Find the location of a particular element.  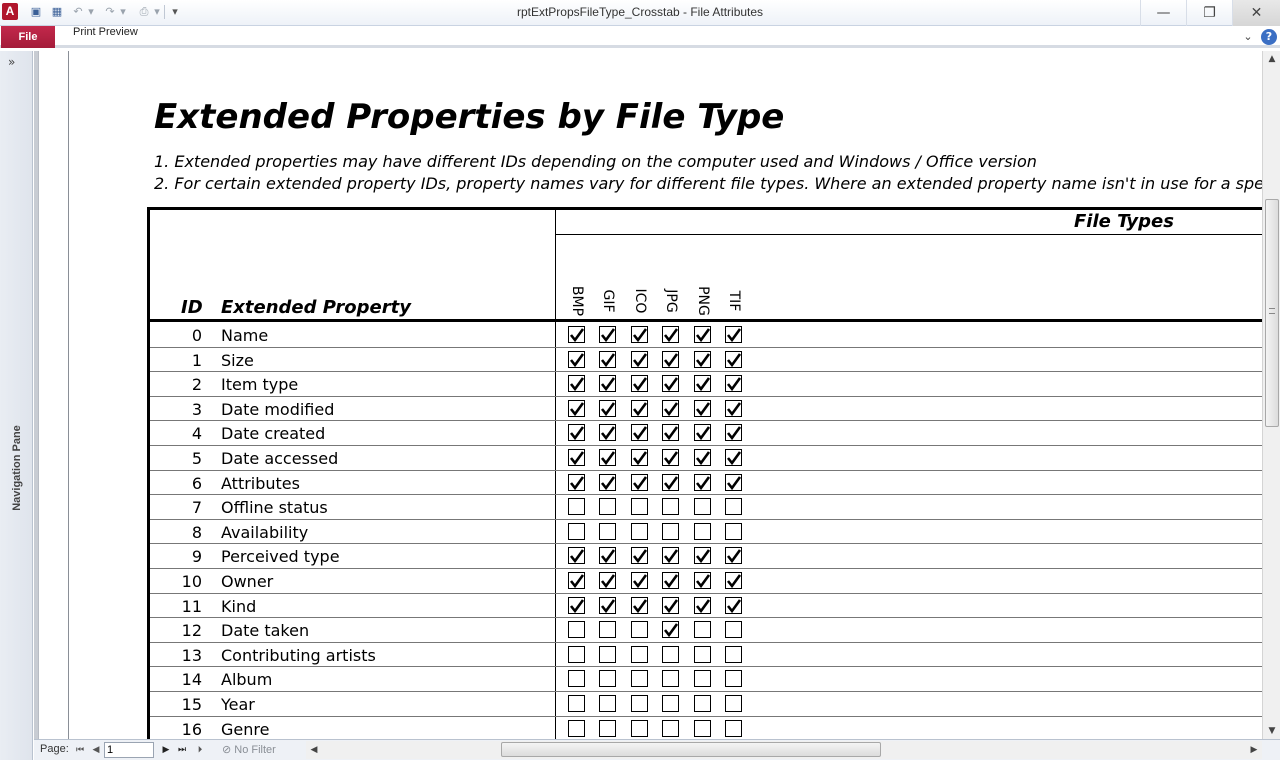

vertical-scrollbar: ▲ ▼ is located at coordinates (1271, 395).